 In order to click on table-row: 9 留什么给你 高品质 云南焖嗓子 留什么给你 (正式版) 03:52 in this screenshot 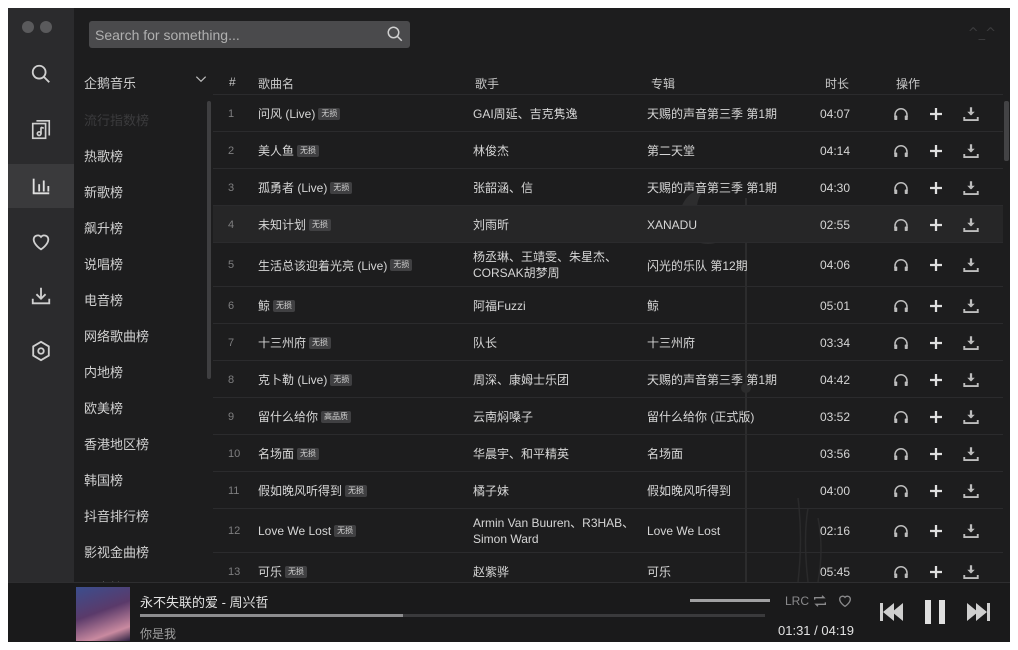, I will do `click(608, 416)`.